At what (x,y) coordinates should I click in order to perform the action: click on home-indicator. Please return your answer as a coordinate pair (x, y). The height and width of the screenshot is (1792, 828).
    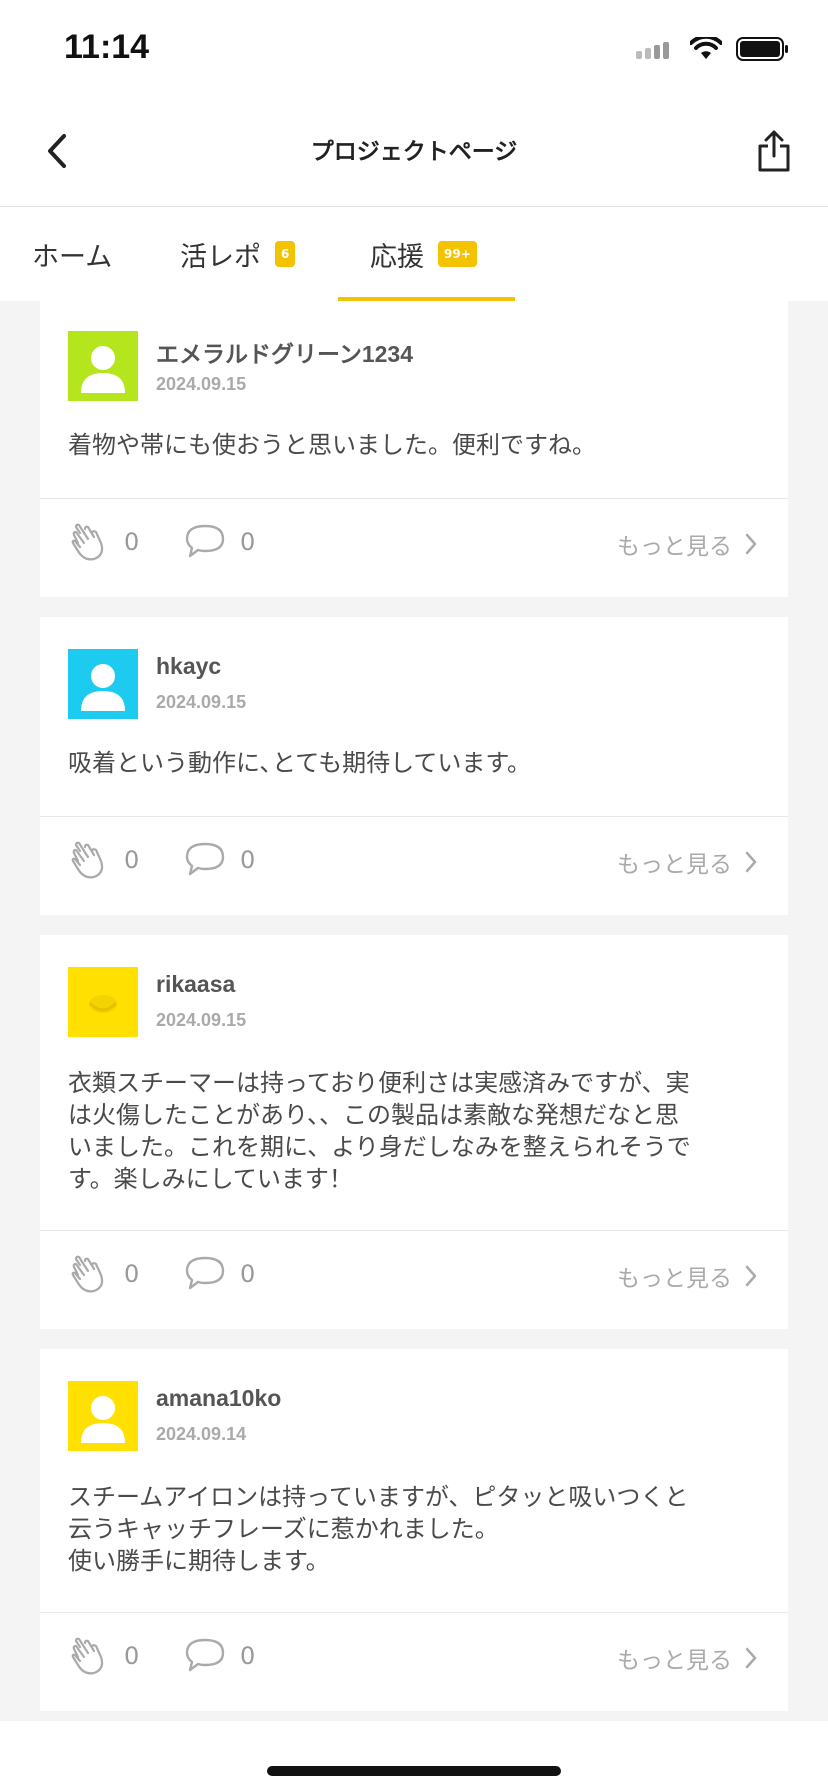
    Looking at the image, I should click on (414, 1771).